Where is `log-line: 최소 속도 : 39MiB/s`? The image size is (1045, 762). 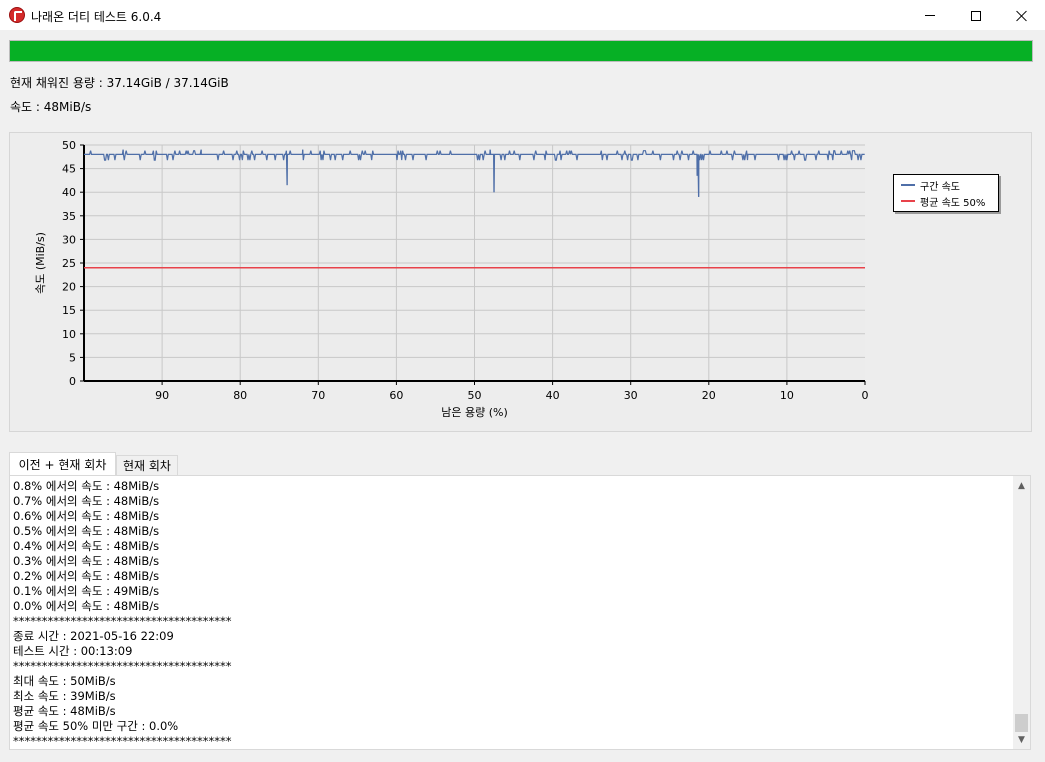 log-line: 최소 속도 : 39MiB/s is located at coordinates (64, 696).